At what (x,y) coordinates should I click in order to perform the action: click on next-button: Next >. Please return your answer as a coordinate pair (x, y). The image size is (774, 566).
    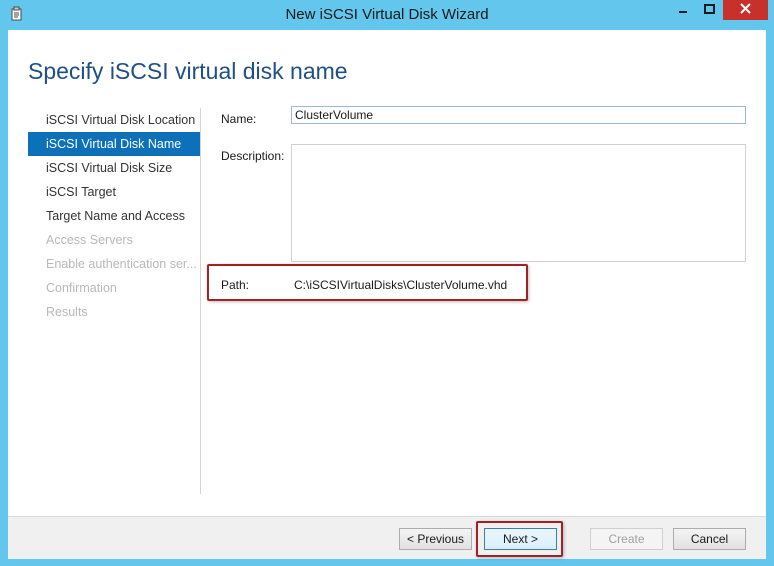
    Looking at the image, I should click on (520, 539).